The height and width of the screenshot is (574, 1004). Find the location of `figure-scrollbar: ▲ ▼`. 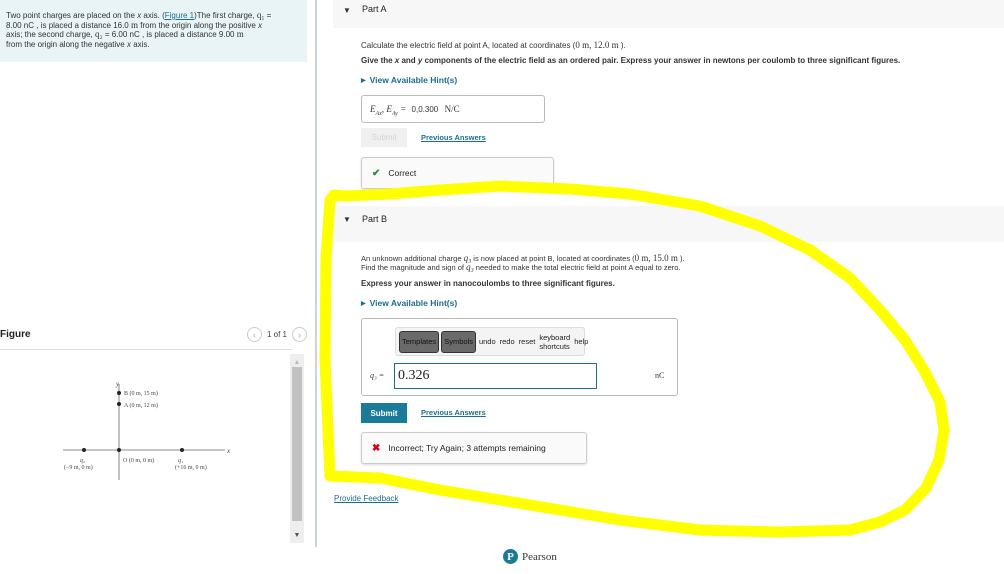

figure-scrollbar: ▲ ▼ is located at coordinates (297, 448).